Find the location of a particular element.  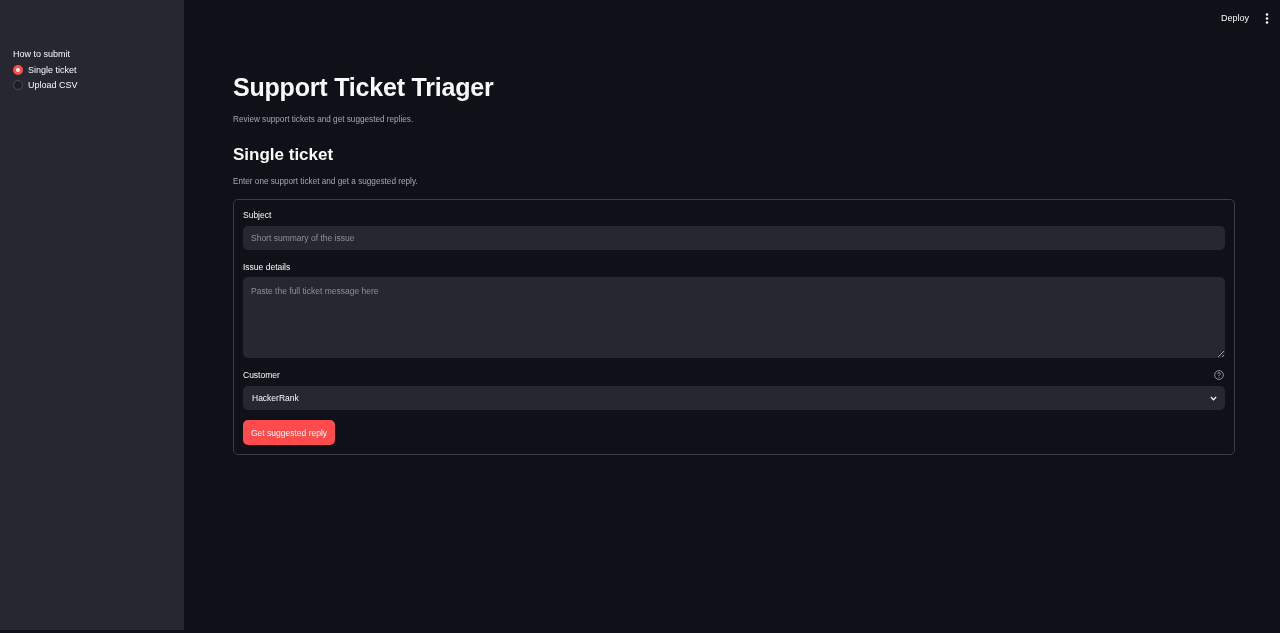

page-title: Support Ticket Triager is located at coordinates (363, 87).